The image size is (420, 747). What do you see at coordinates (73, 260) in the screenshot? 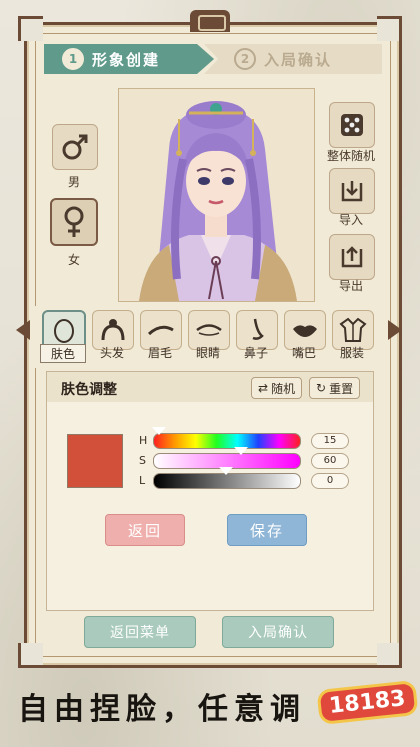
I see `female-label: 女` at bounding box center [73, 260].